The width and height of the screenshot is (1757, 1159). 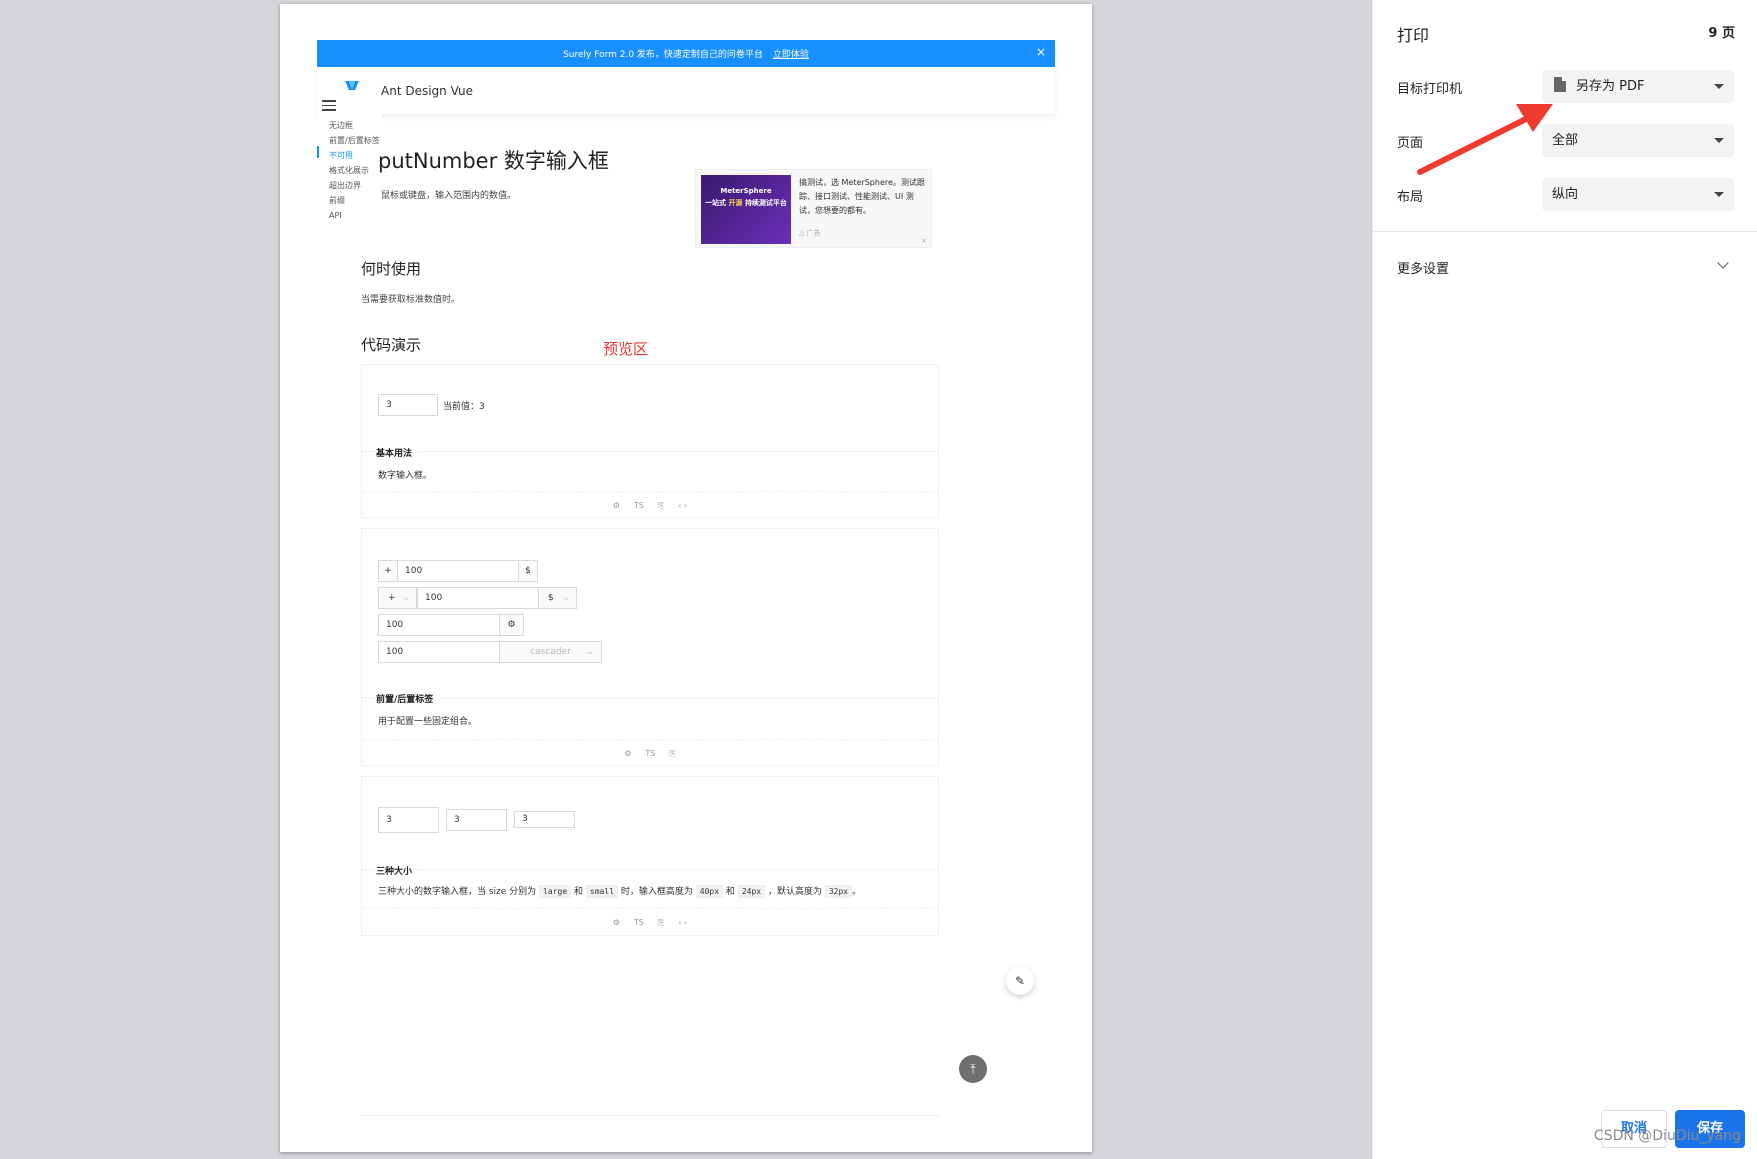 What do you see at coordinates (354, 125) in the screenshot?
I see `nav-item-borderless: 无边框` at bounding box center [354, 125].